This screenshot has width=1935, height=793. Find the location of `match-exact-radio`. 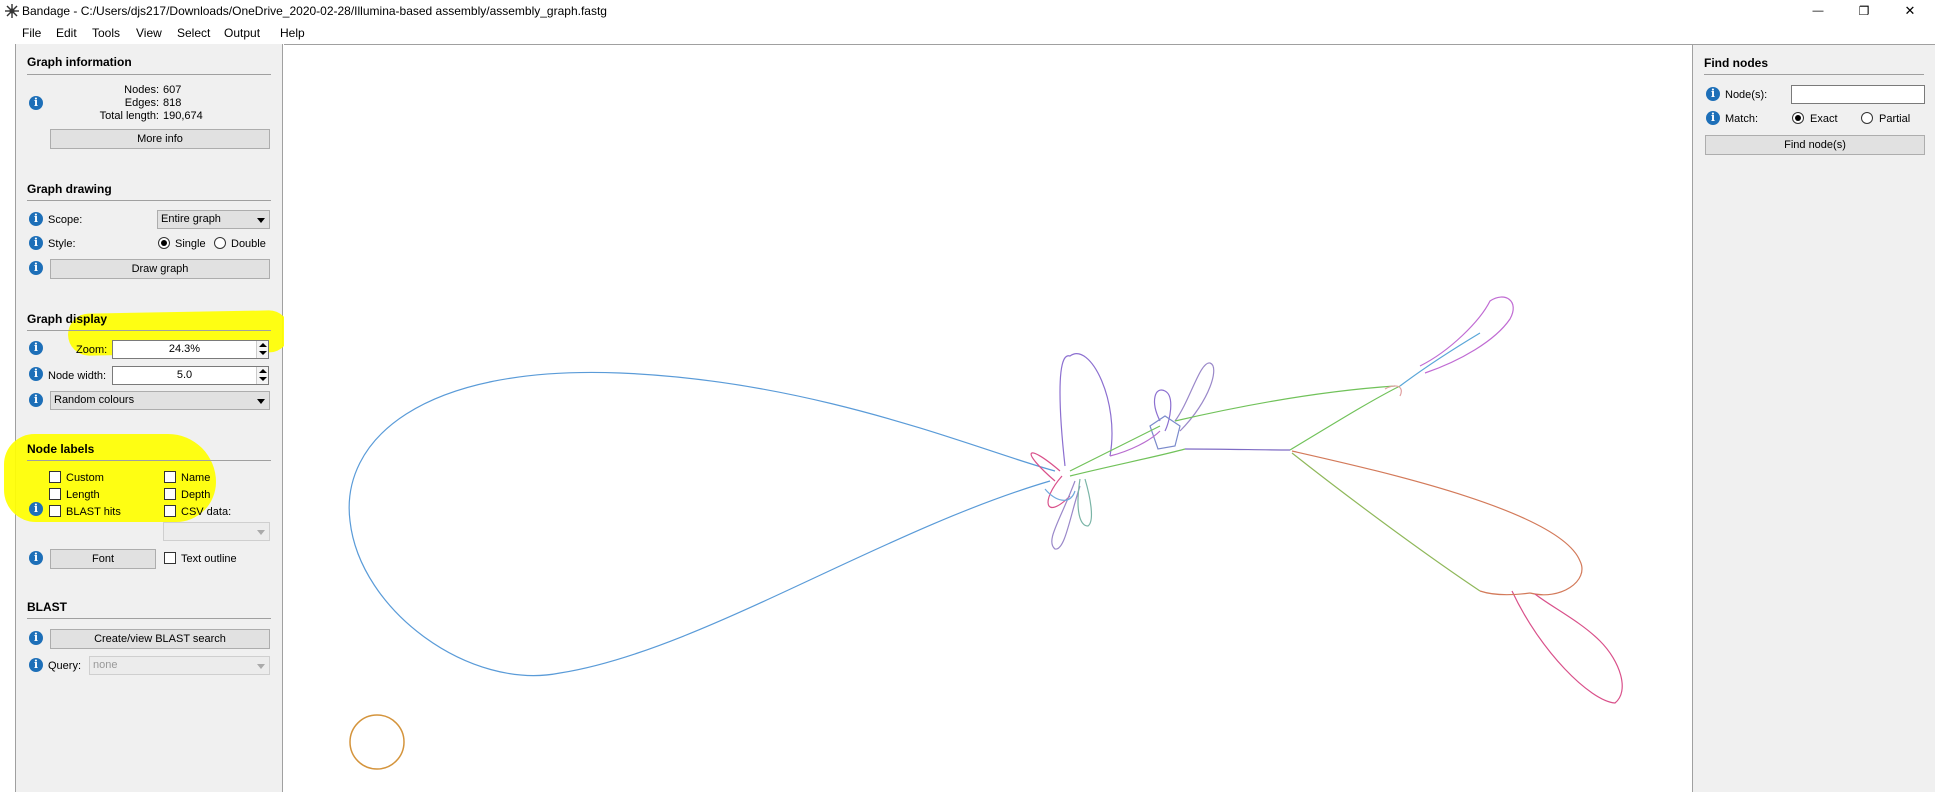

match-exact-radio is located at coordinates (1798, 118).